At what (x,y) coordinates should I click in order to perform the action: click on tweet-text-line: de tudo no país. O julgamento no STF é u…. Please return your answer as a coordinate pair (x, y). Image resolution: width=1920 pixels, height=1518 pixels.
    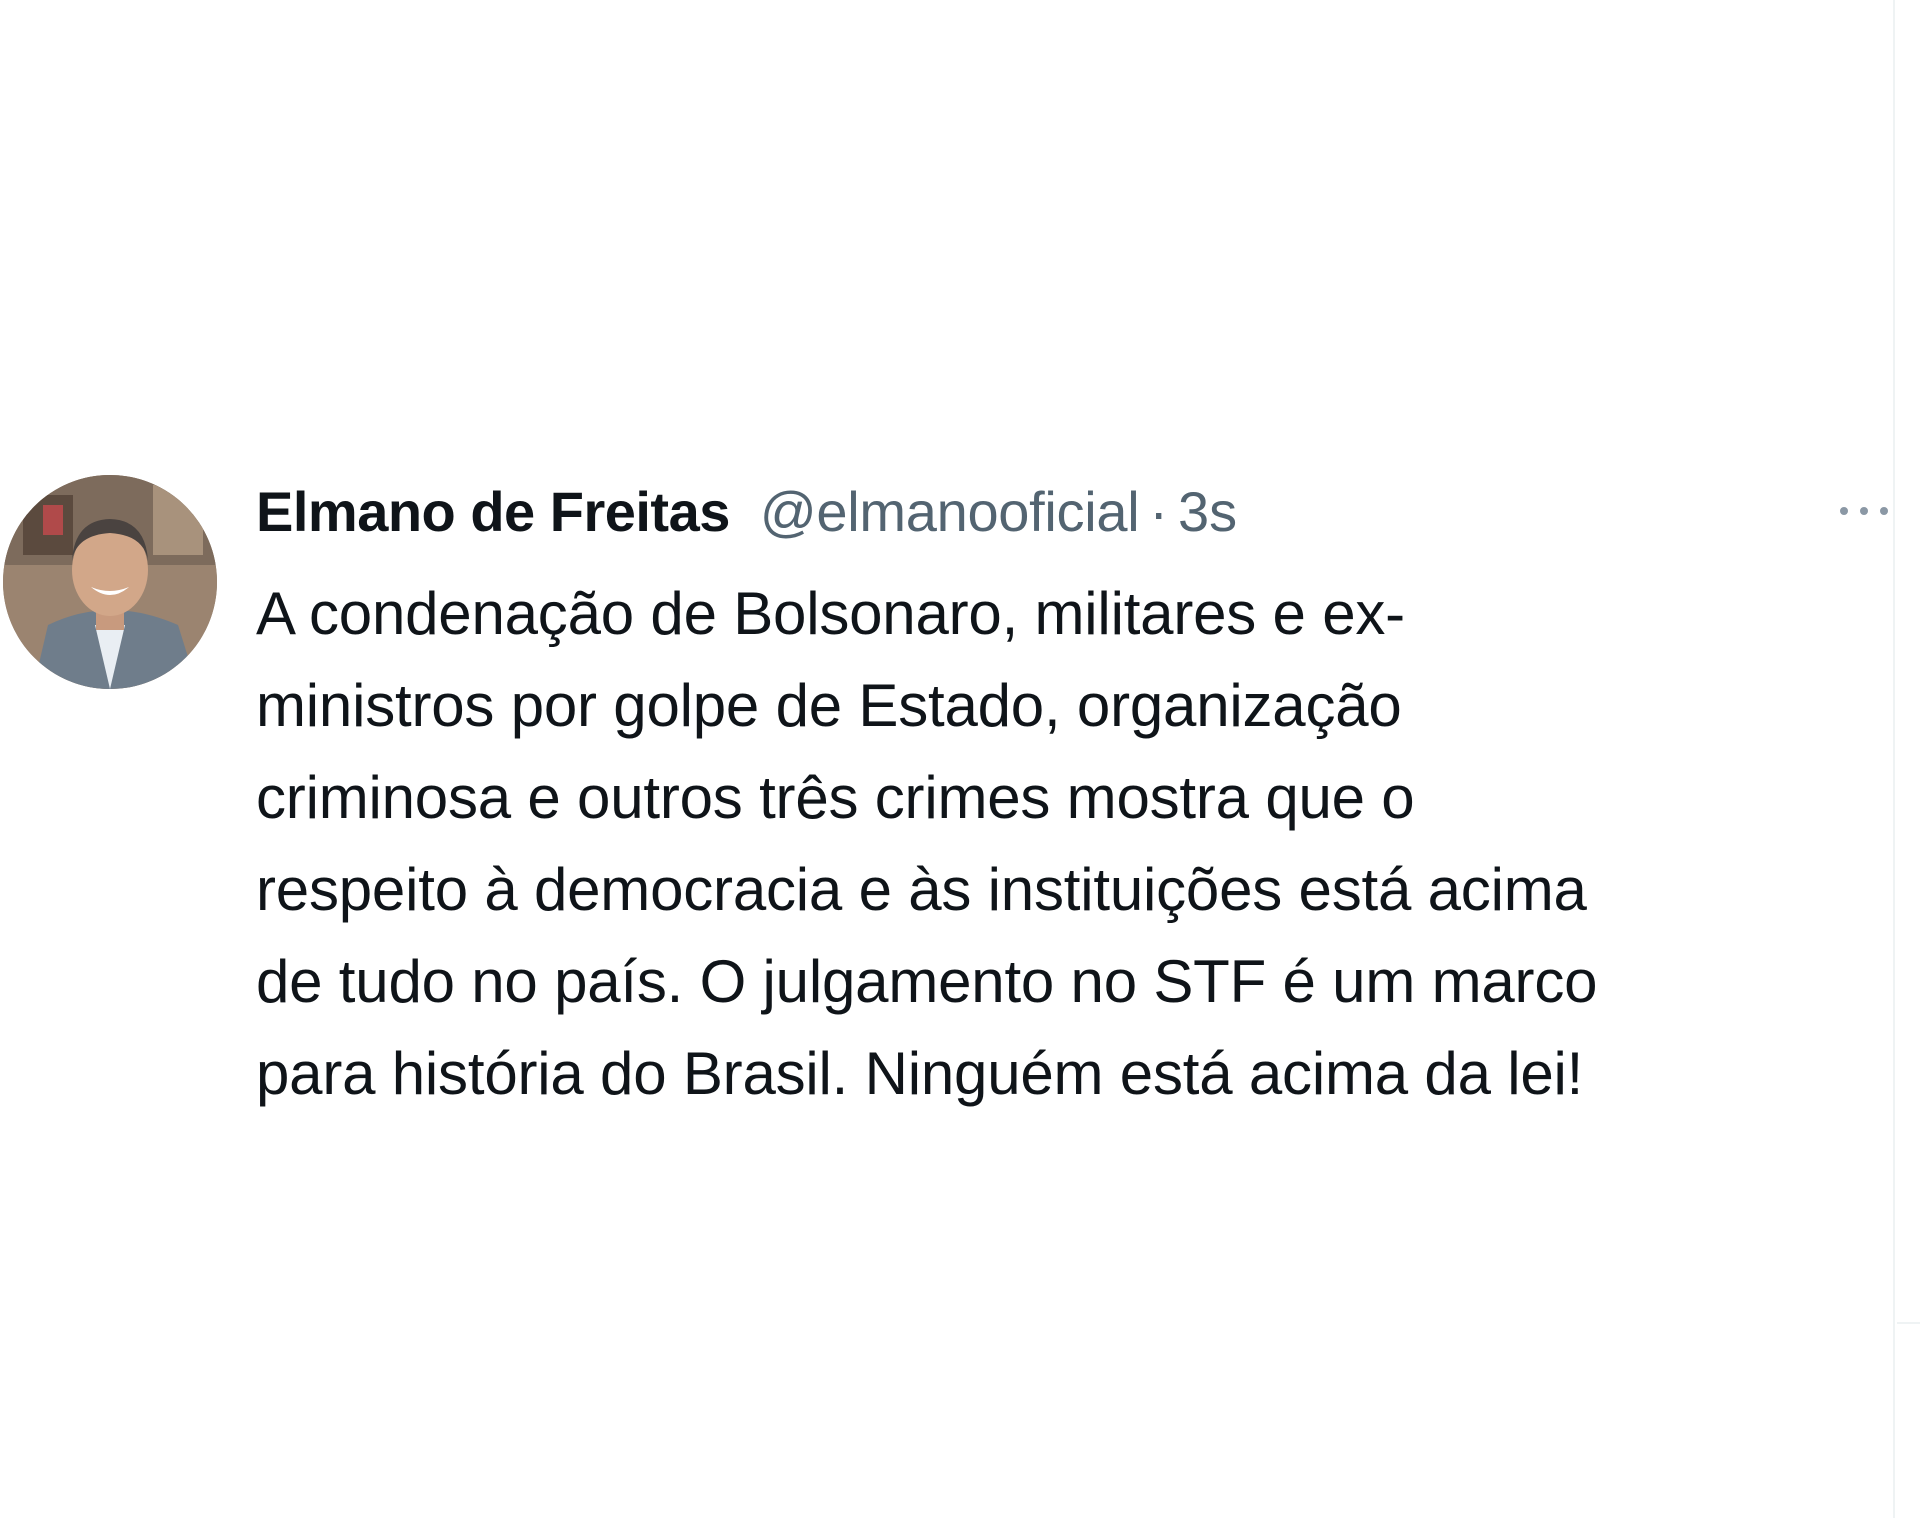
    Looking at the image, I should click on (927, 981).